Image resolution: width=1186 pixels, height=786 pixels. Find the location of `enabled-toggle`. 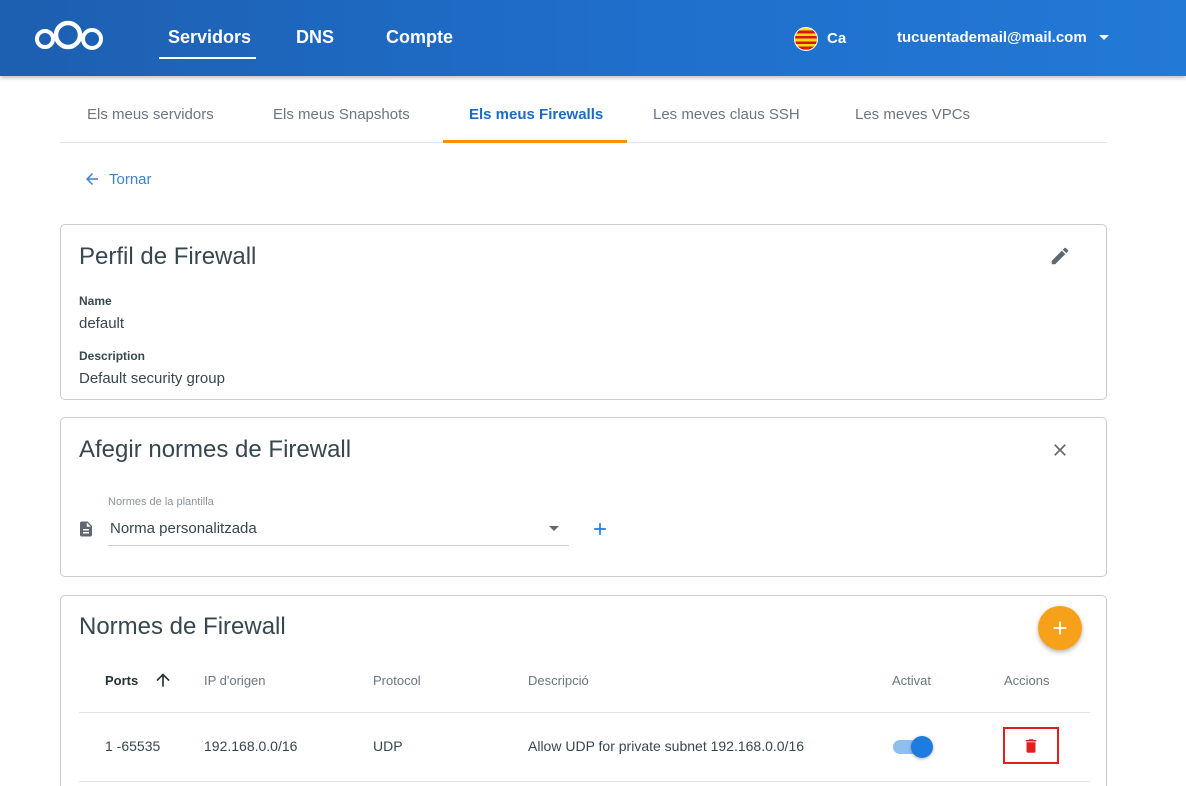

enabled-toggle is located at coordinates (913, 747).